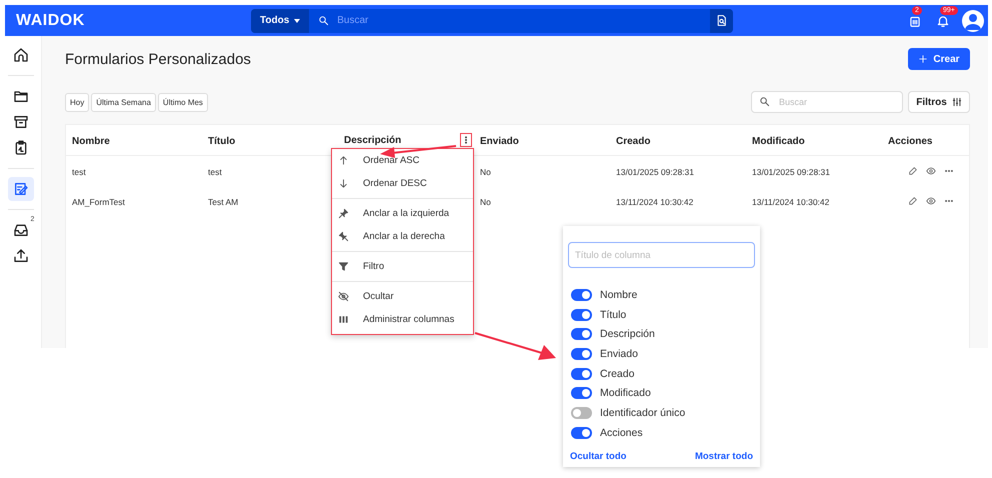 This screenshot has height=478, width=992. Describe the element at coordinates (183, 102) in the screenshot. I see `date-filter-button: Último Mes` at that location.